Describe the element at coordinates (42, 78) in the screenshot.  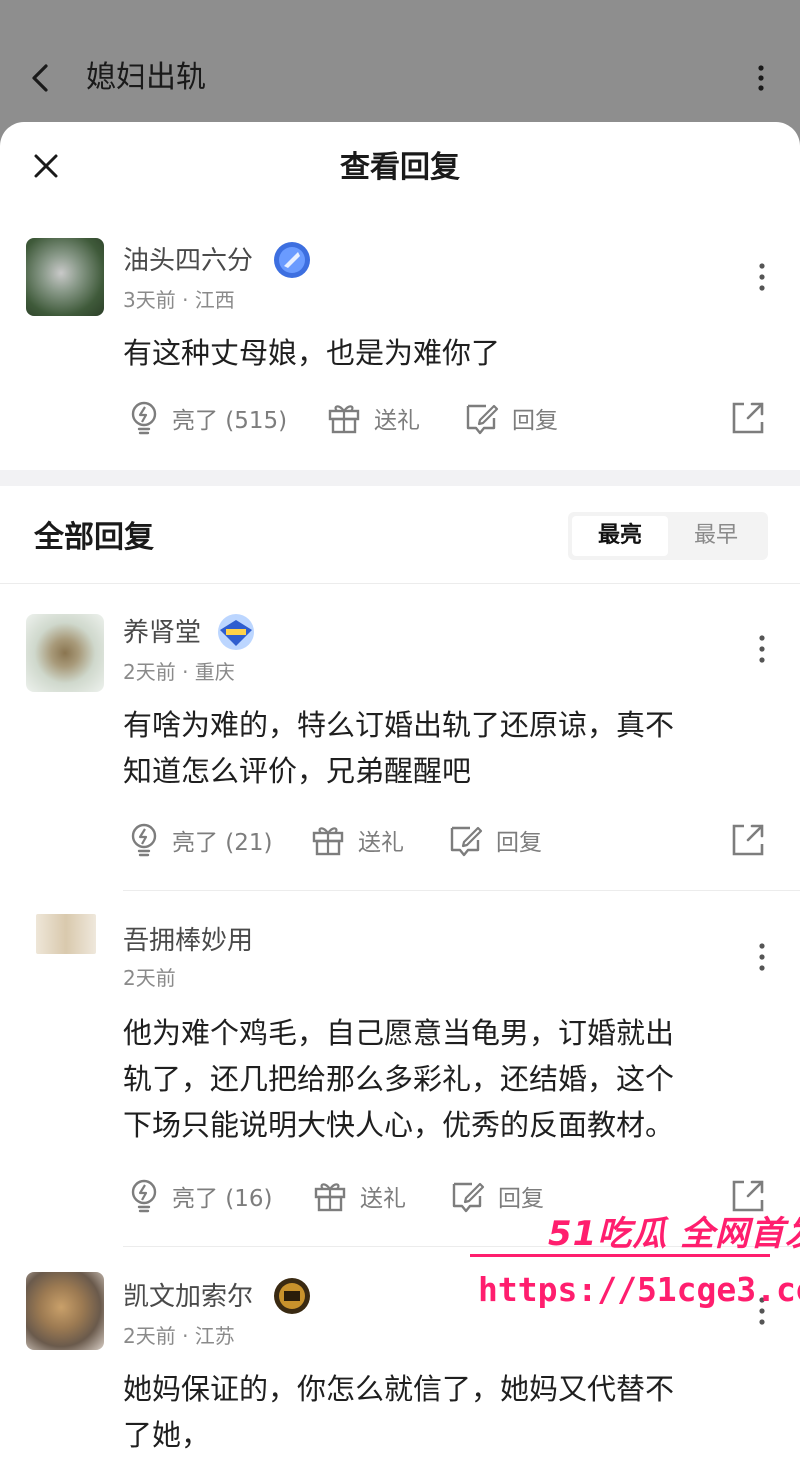
I see `back-arrow-icon` at that location.